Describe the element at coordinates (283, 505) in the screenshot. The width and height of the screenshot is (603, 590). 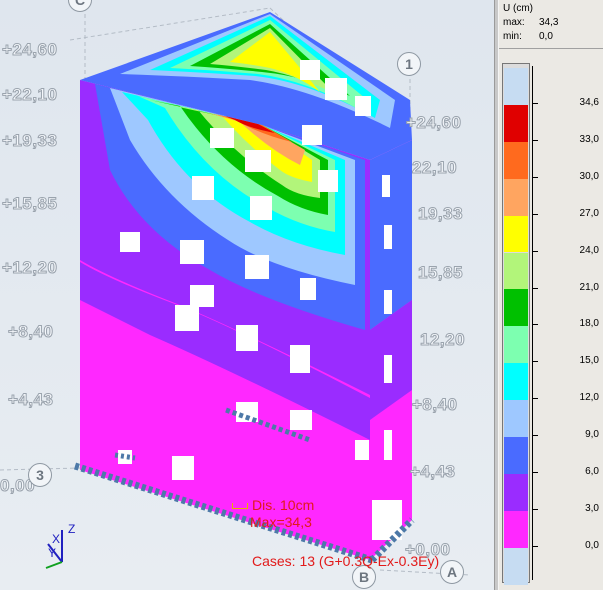
I see `dis-label: Dis. 10cm` at that location.